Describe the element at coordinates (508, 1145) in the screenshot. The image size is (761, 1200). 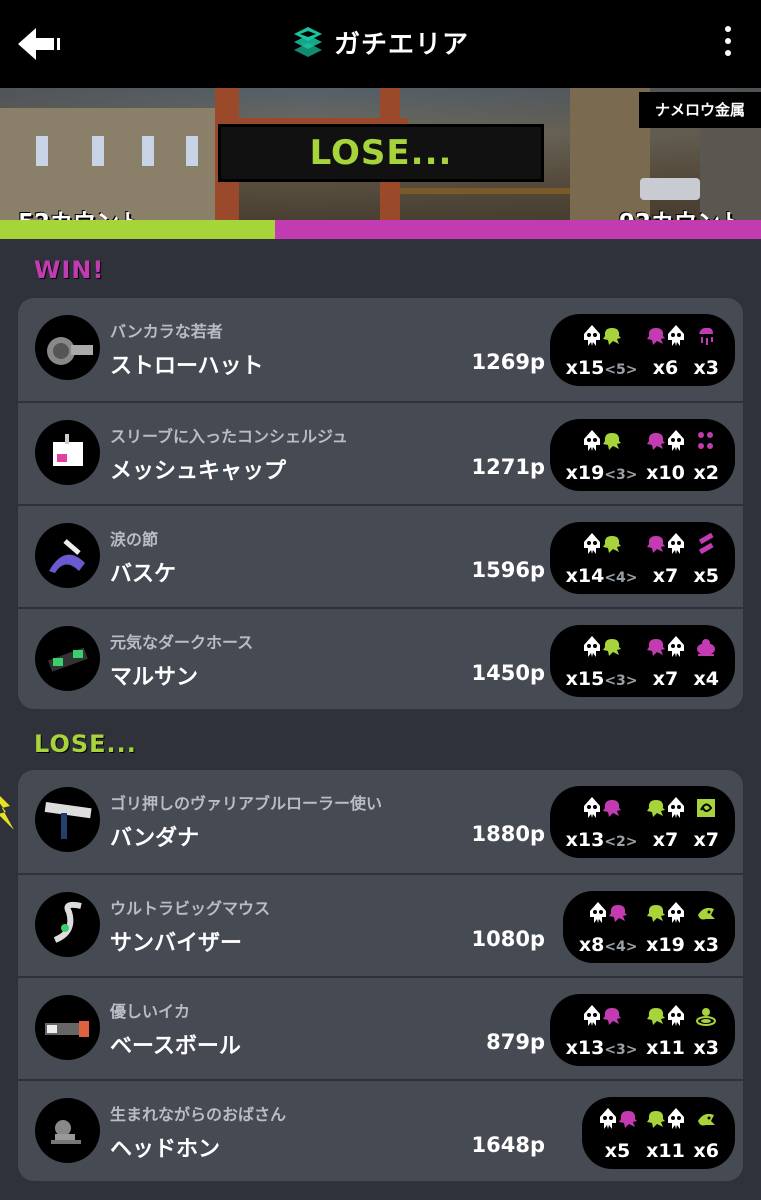
I see `turf-points: 1648p` at that location.